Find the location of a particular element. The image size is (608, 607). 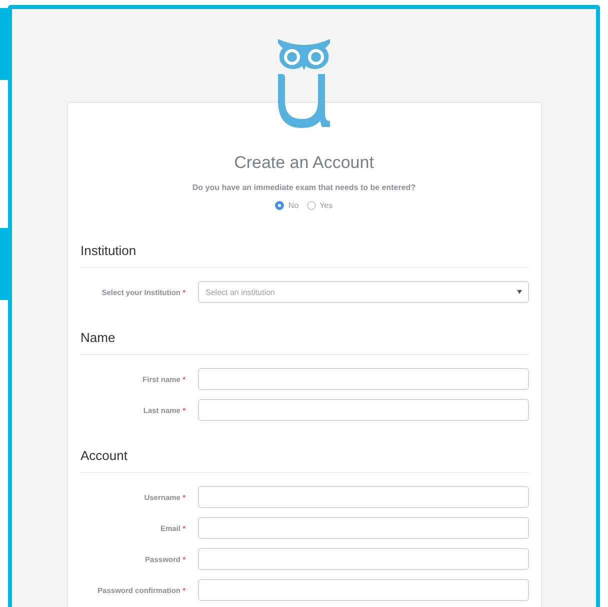

section-heading: Account is located at coordinates (304, 460).